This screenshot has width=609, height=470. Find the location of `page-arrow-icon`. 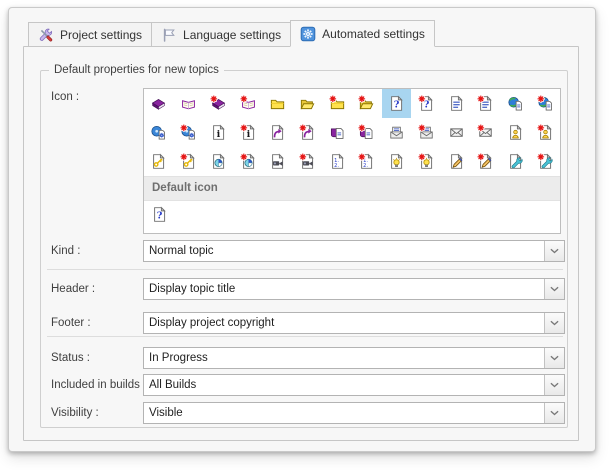

page-arrow-icon is located at coordinates (278, 132).